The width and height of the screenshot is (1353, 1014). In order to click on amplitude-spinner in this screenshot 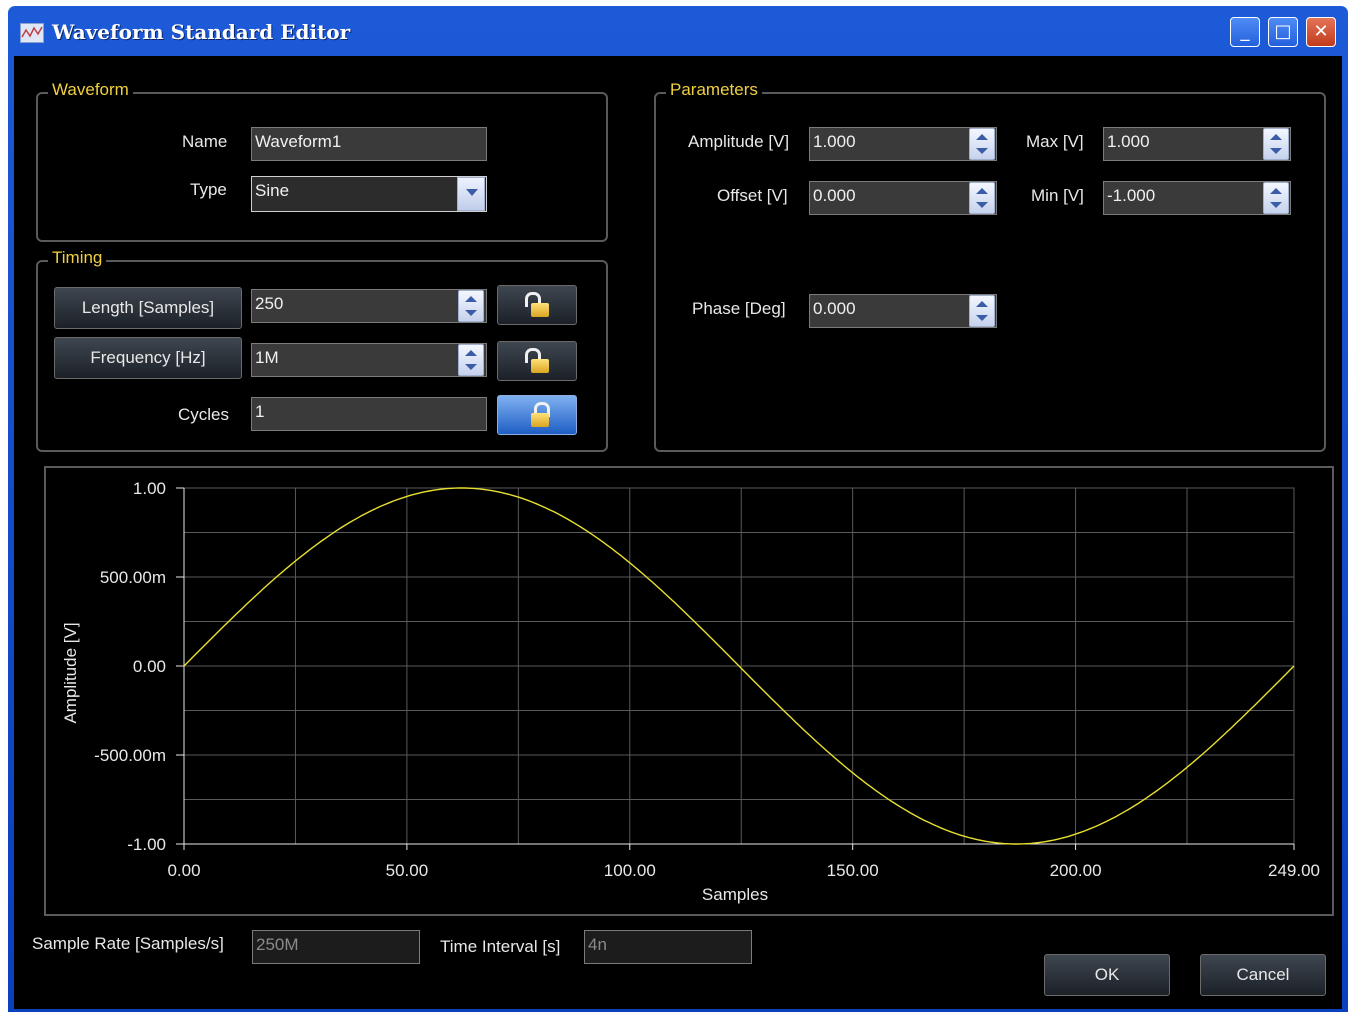, I will do `click(982, 144)`.